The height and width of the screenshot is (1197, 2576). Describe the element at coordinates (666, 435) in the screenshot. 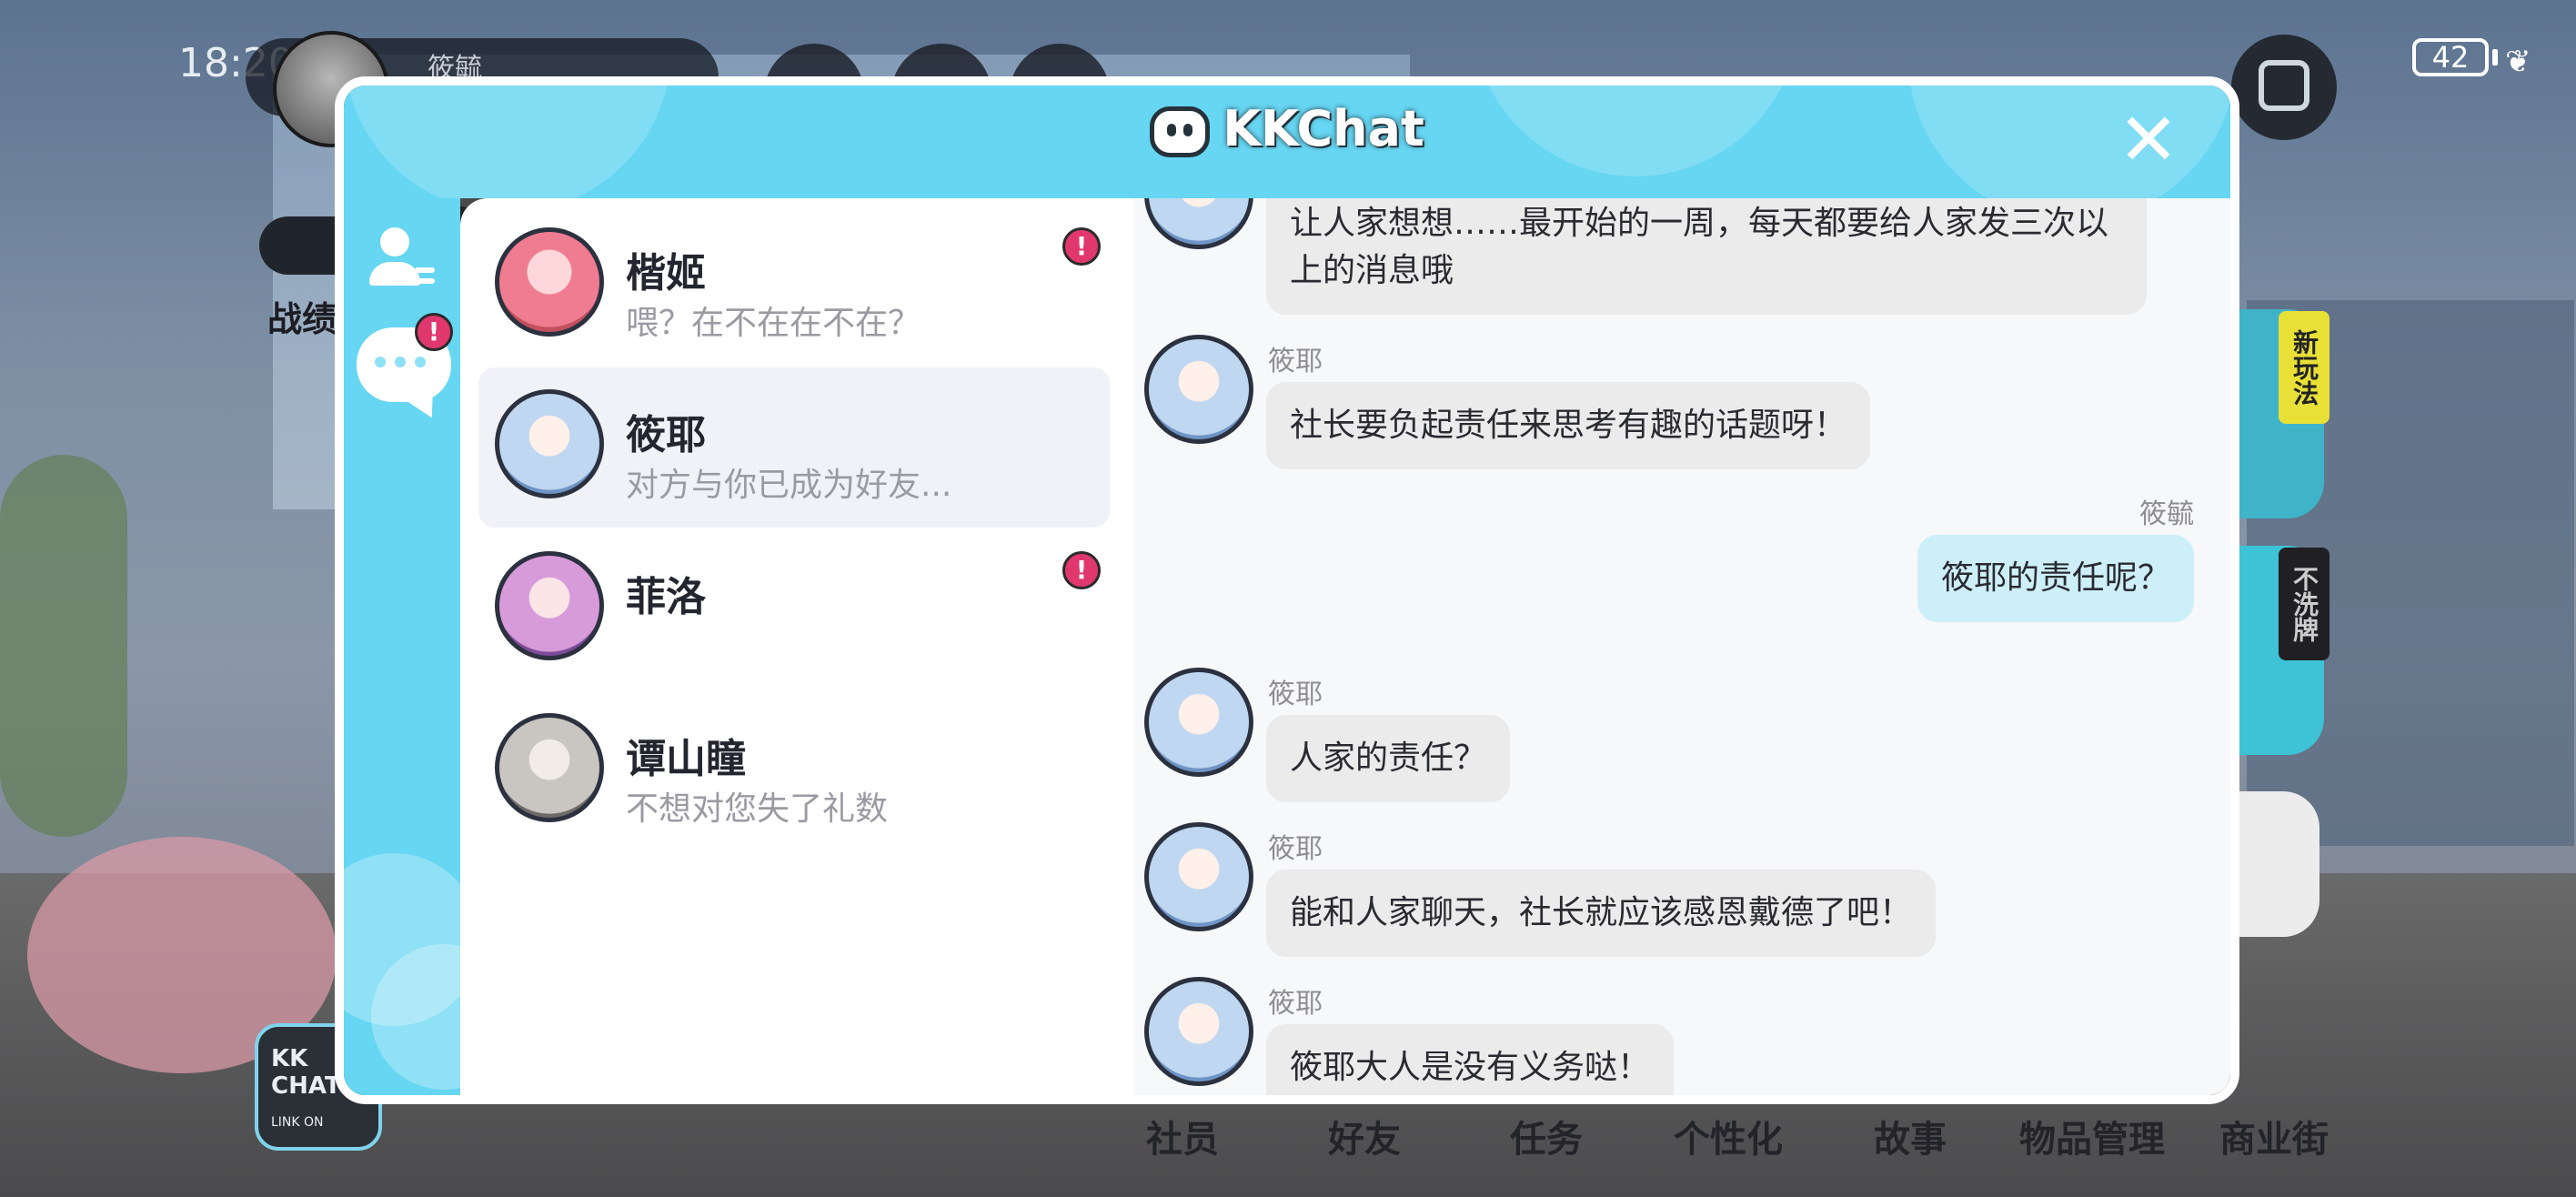

I see `contact-name: 筱耶` at that location.